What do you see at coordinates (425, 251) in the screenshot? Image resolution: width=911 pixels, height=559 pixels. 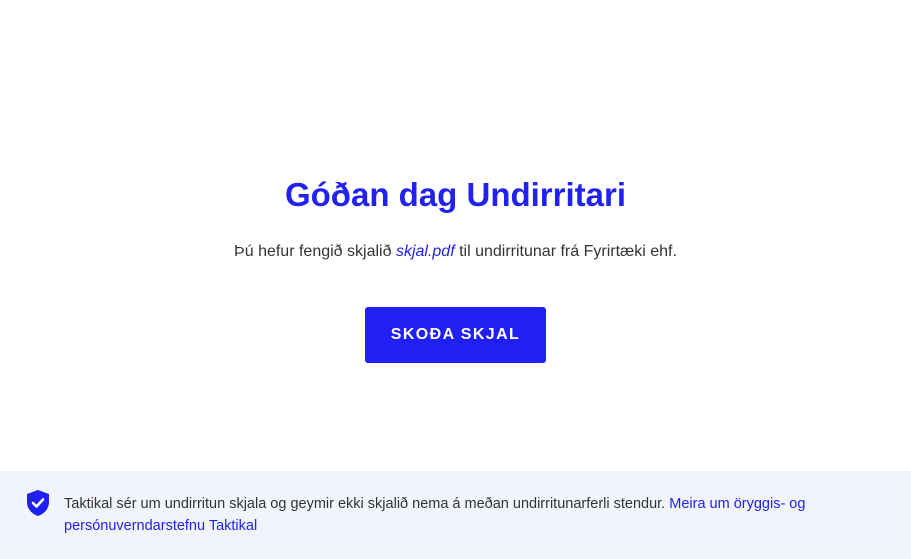 I see `document-link: skjal.pdf` at bounding box center [425, 251].